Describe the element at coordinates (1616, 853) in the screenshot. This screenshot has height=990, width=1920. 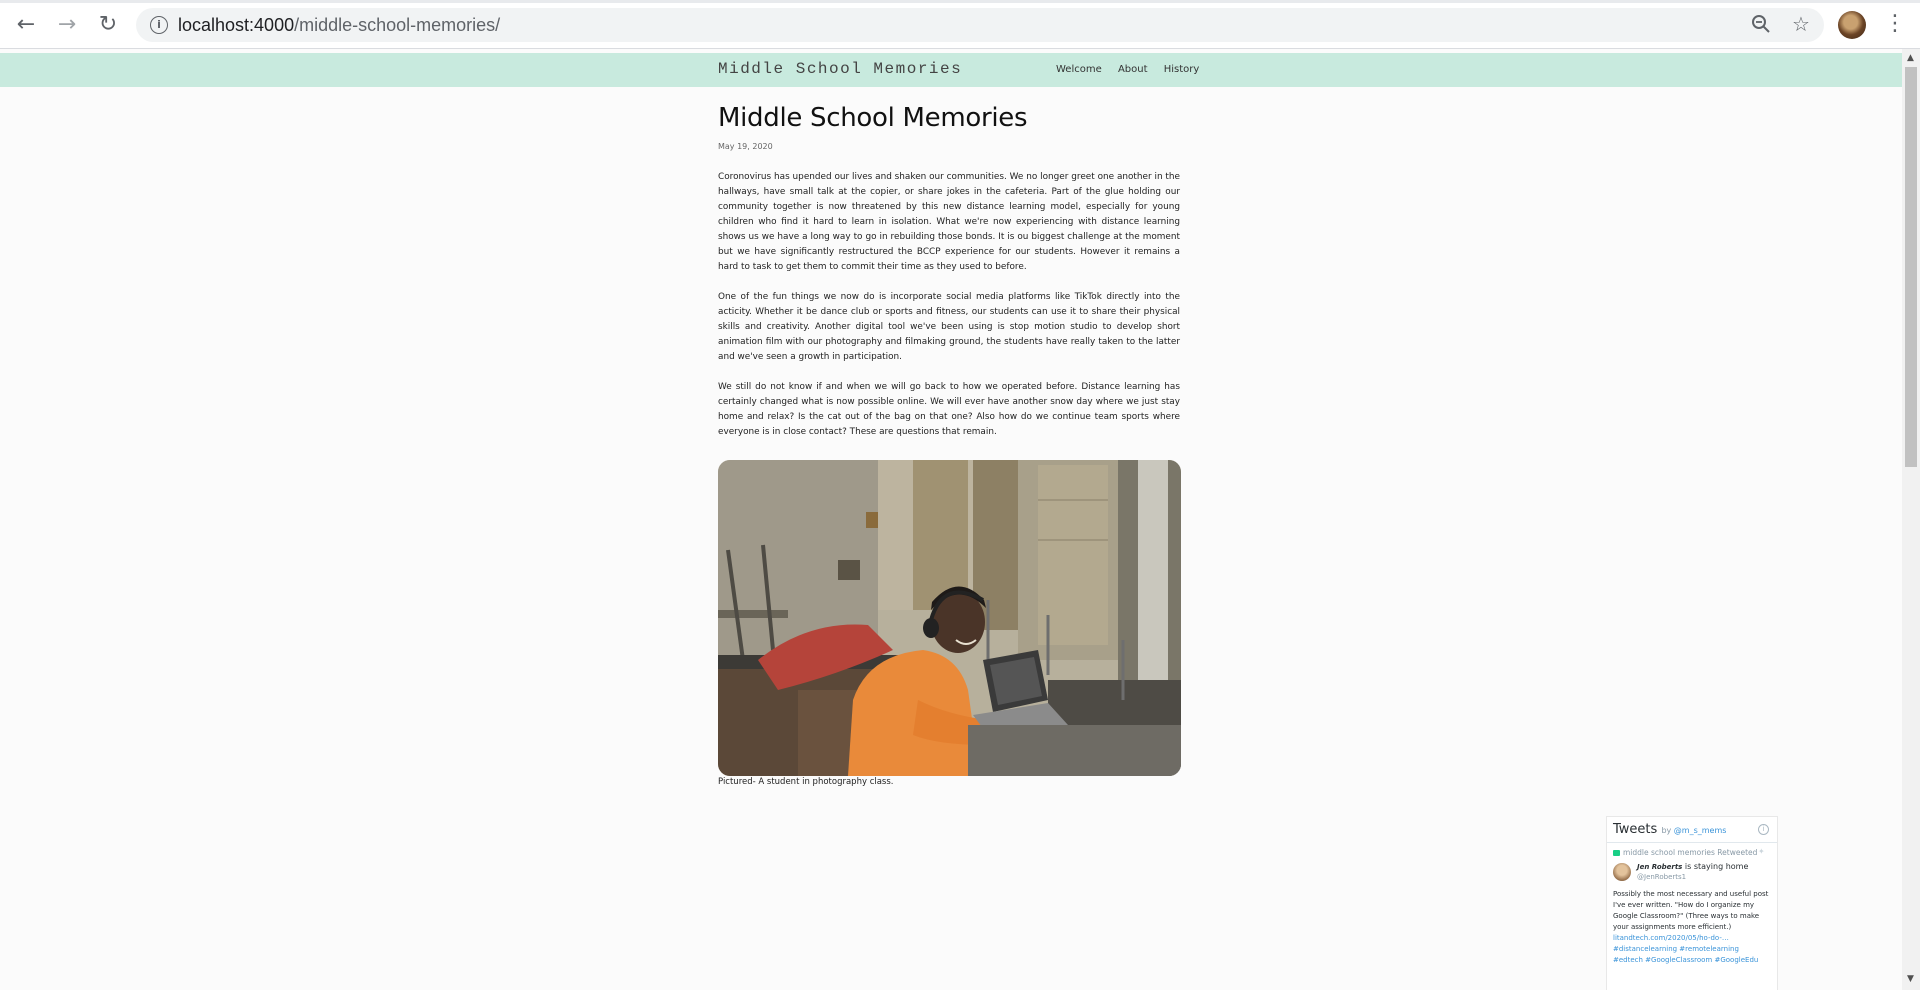
I see `retweet-icon` at that location.